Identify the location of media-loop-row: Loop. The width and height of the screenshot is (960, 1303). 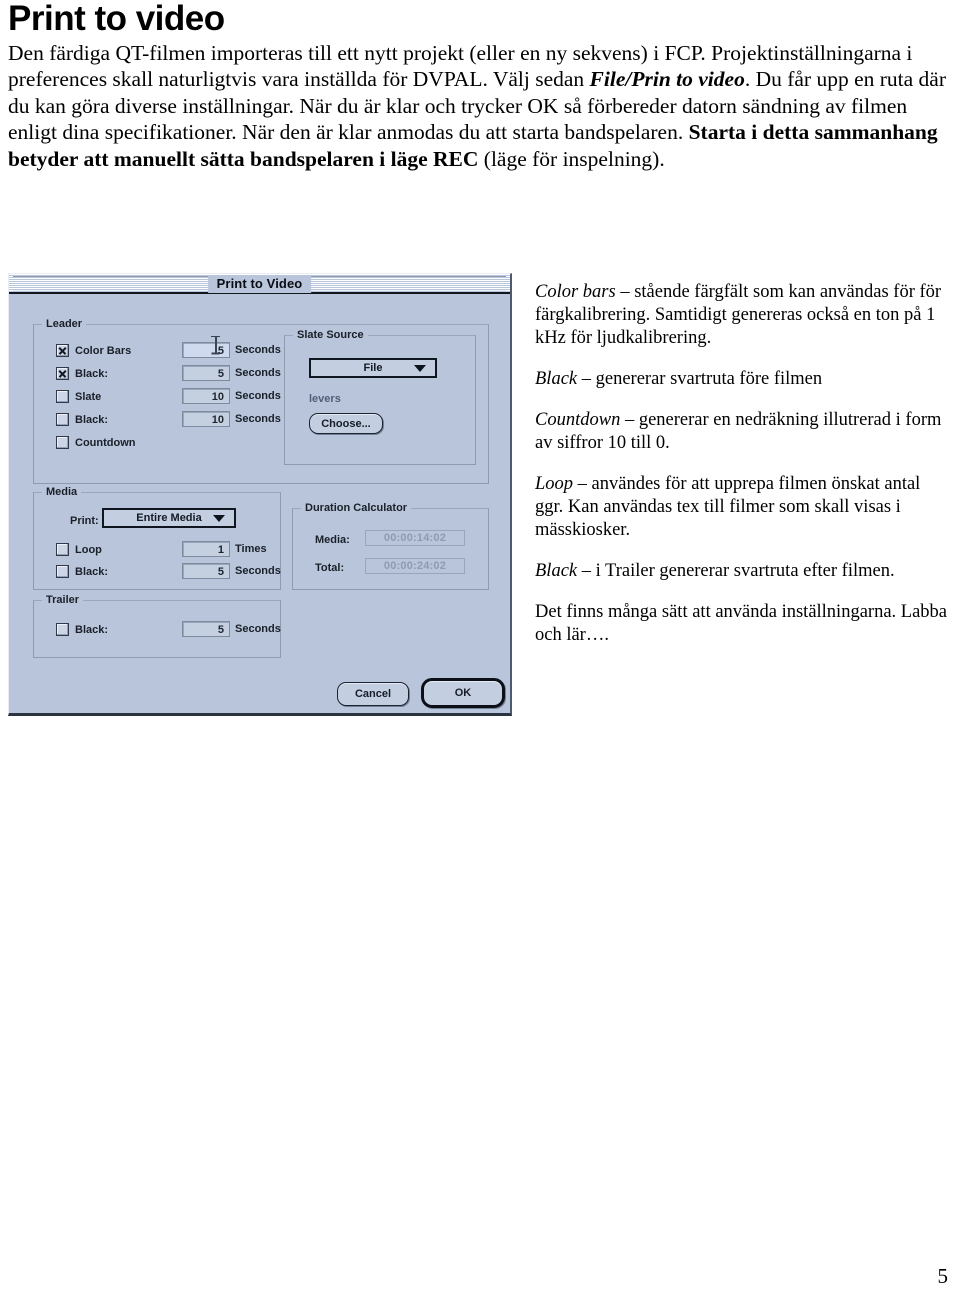
(79, 549).